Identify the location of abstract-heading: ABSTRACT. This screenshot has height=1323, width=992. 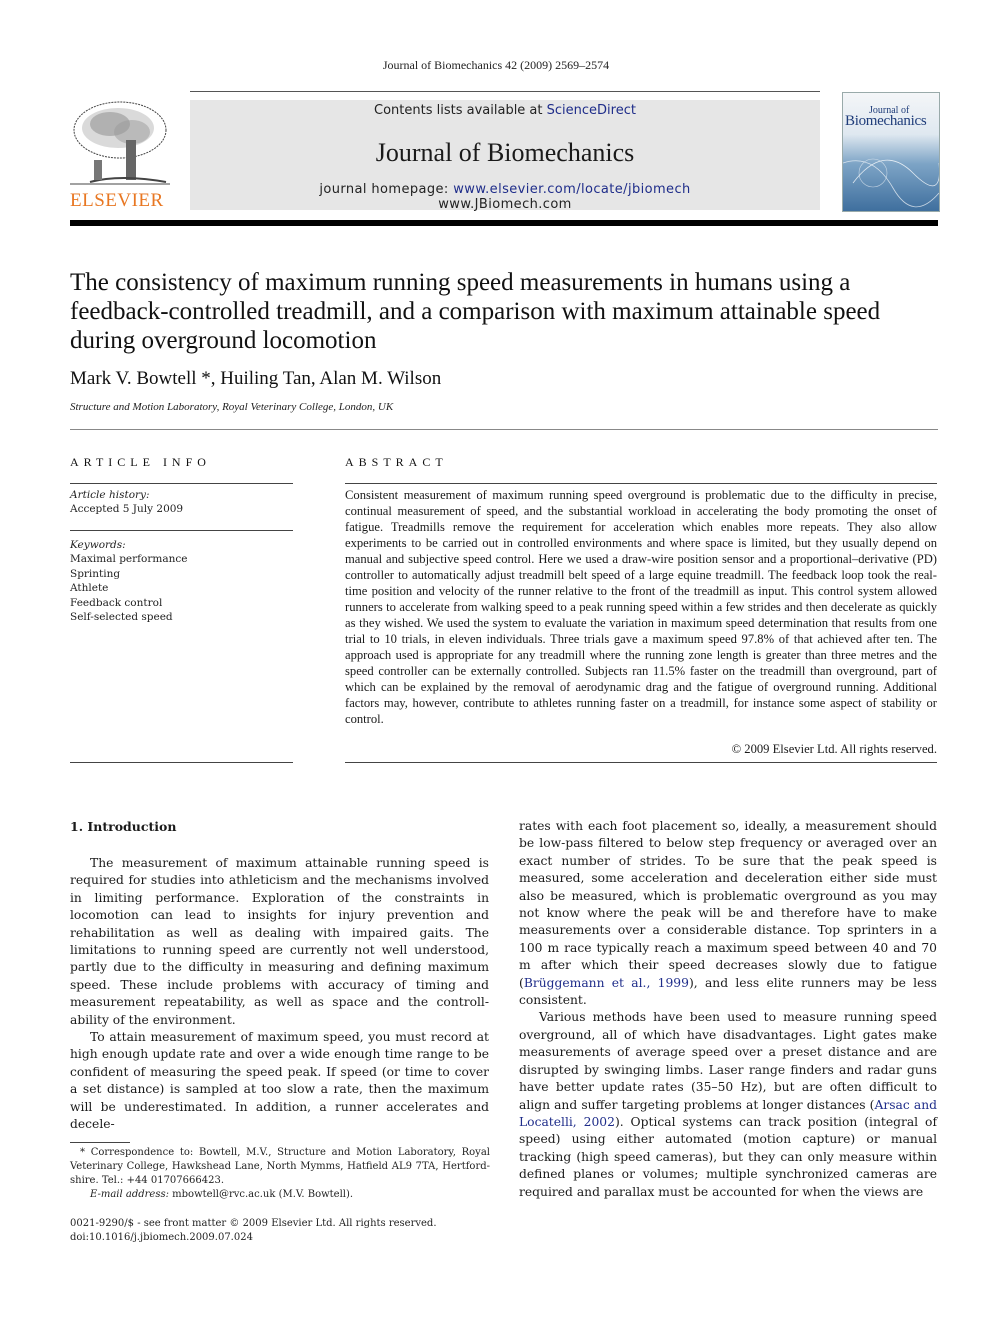
(396, 462).